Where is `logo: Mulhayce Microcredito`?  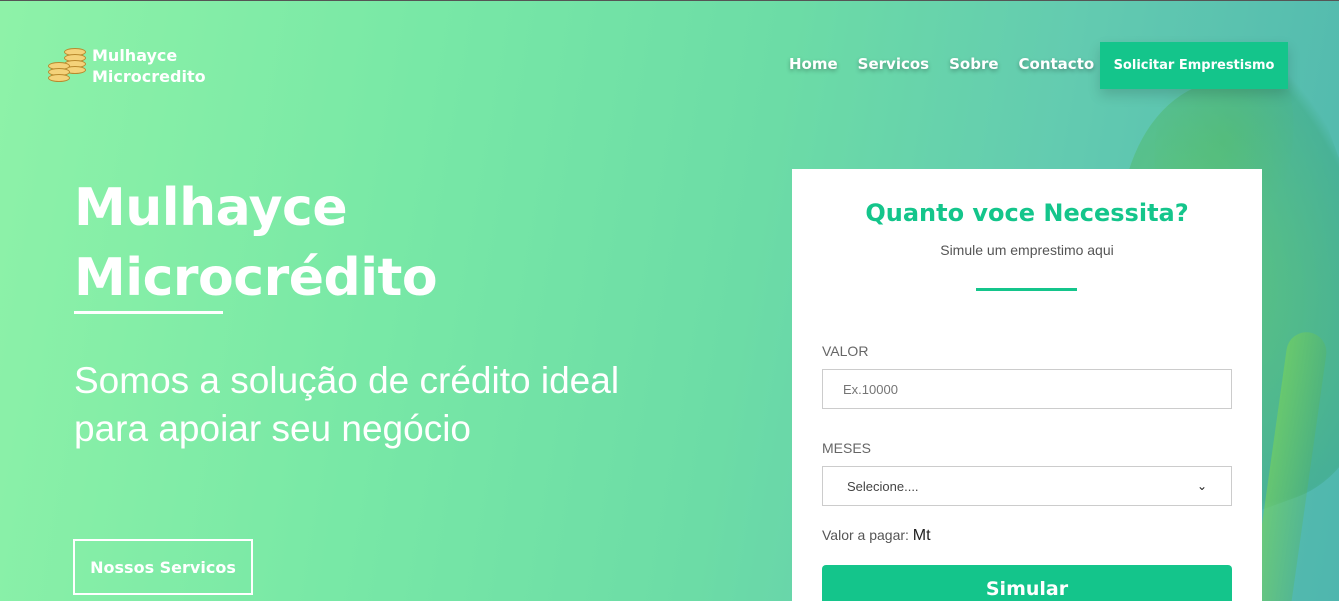
logo: Mulhayce Microcredito is located at coordinates (127, 66).